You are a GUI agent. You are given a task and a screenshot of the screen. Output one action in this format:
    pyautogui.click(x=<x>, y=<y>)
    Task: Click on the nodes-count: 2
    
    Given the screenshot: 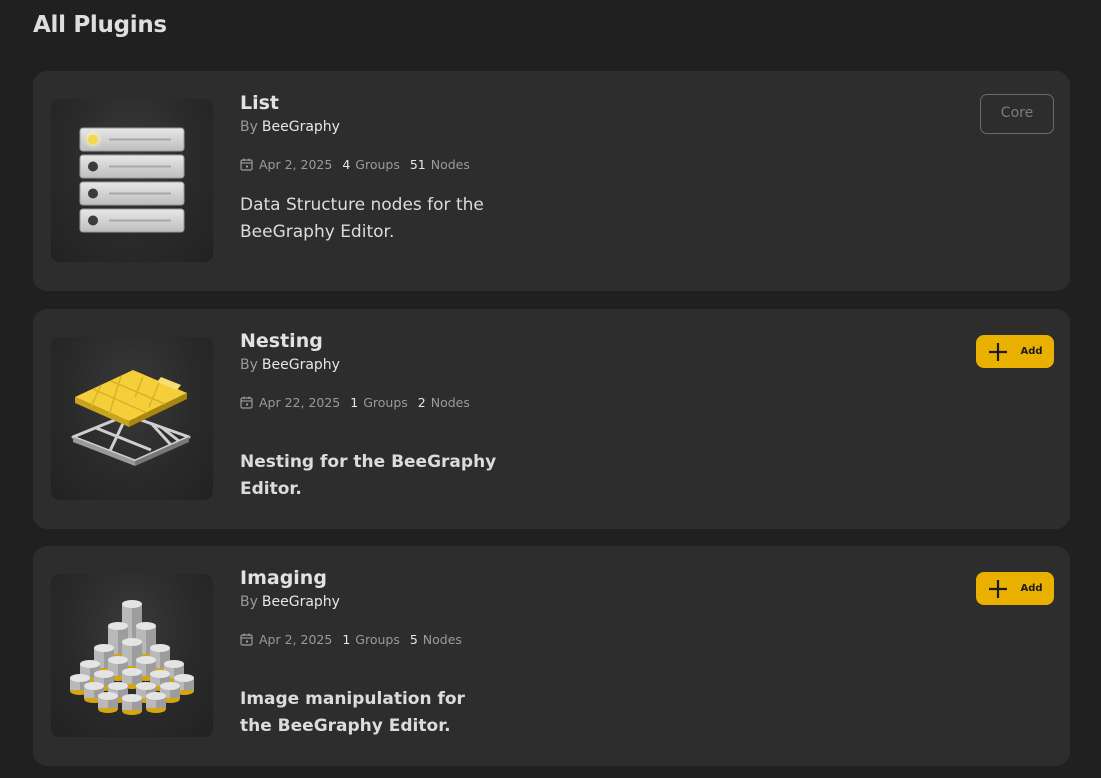 What is the action you would take?
    pyautogui.click(x=421, y=402)
    